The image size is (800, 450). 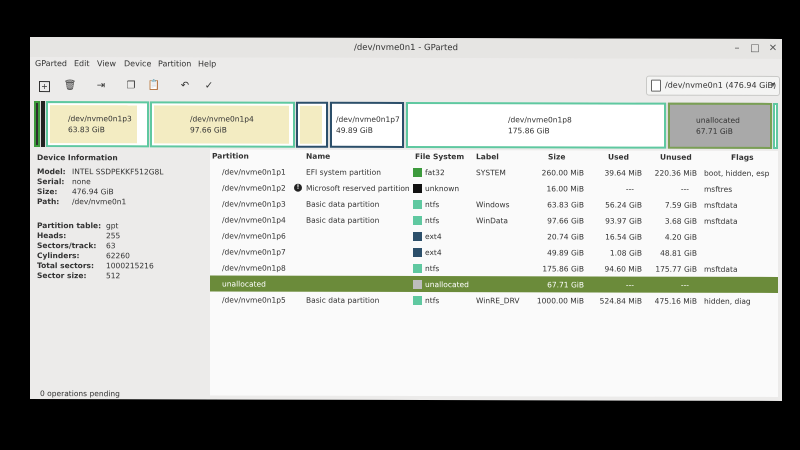 I want to click on device-info-heading: Device Information, so click(x=77, y=158).